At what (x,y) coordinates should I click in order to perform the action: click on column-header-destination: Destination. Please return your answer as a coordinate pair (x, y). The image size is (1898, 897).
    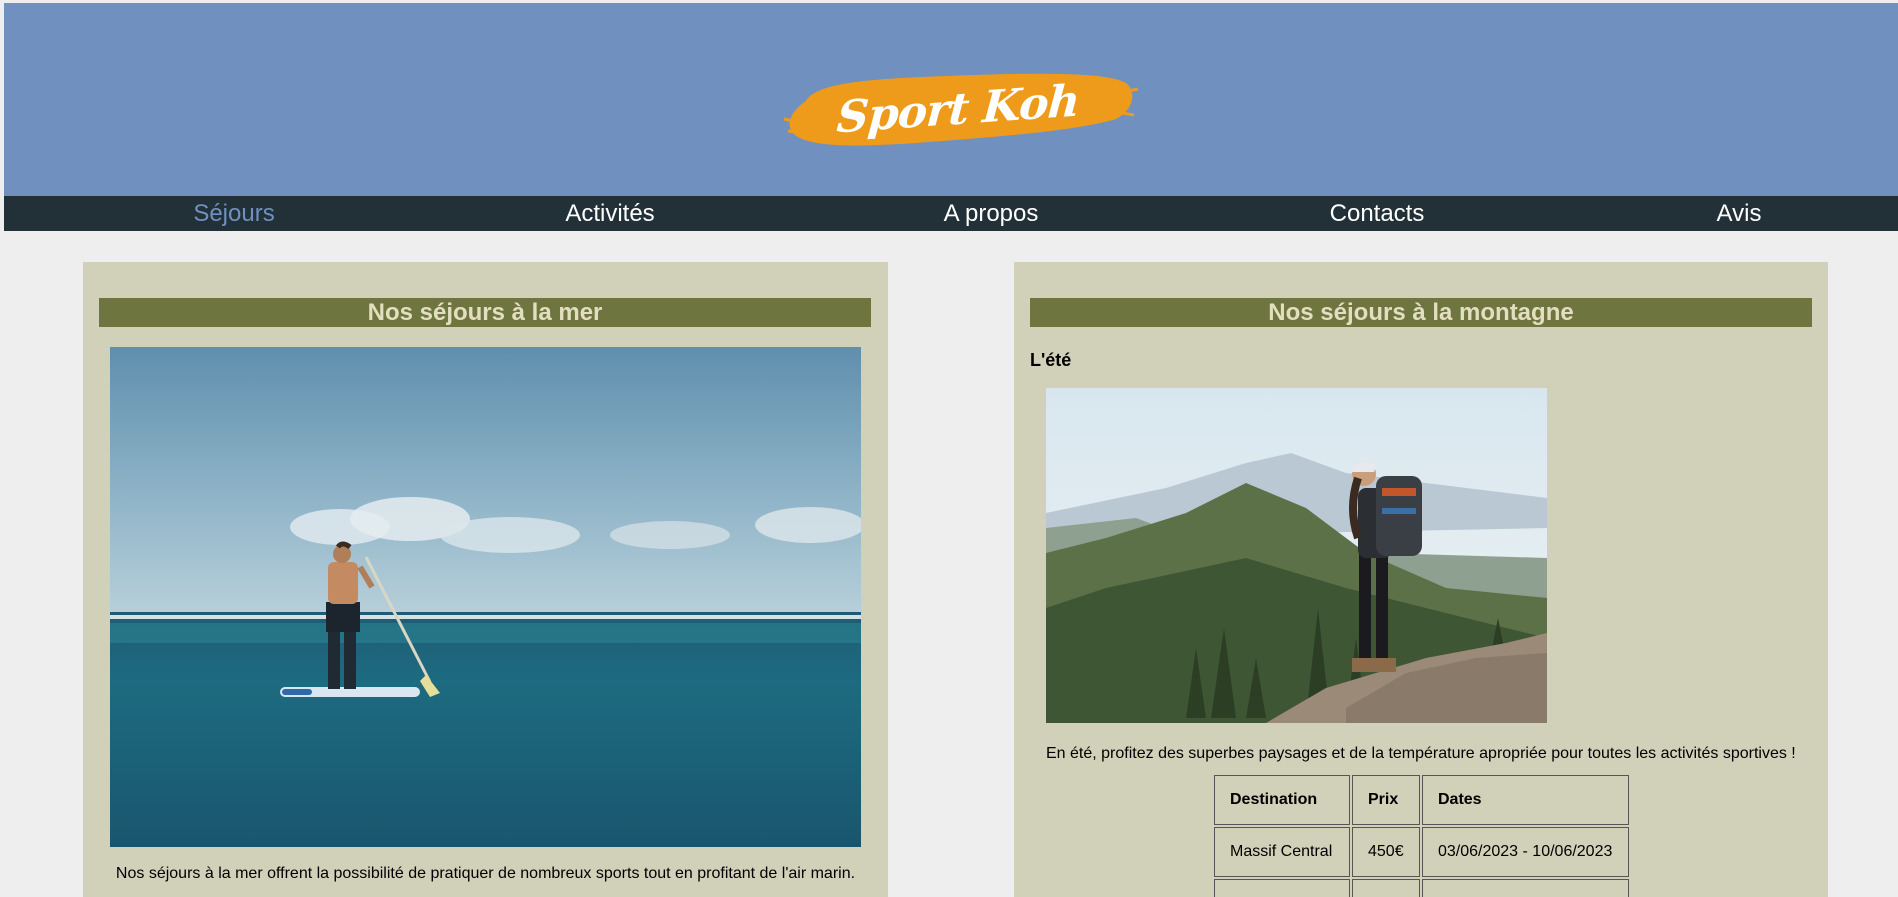
    Looking at the image, I should click on (1282, 800).